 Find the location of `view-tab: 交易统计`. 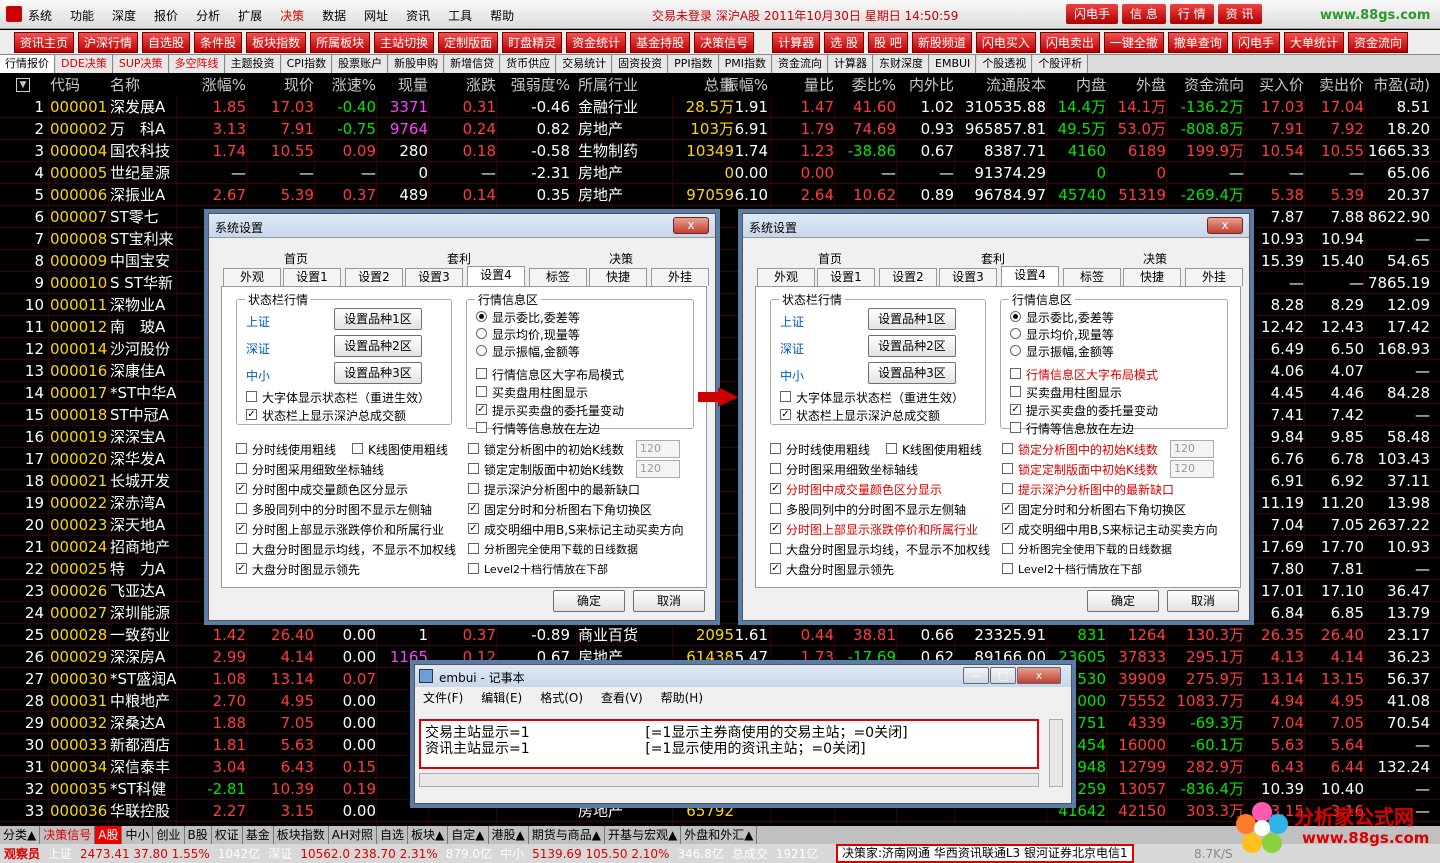

view-tab: 交易统计 is located at coordinates (585, 64).